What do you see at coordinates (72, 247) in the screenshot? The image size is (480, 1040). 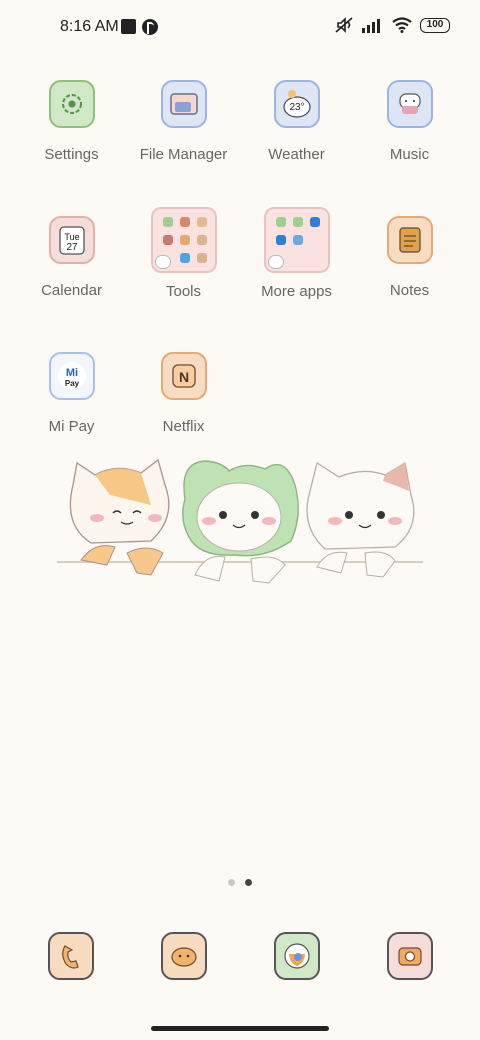 I see `calendar-date: 27` at bounding box center [72, 247].